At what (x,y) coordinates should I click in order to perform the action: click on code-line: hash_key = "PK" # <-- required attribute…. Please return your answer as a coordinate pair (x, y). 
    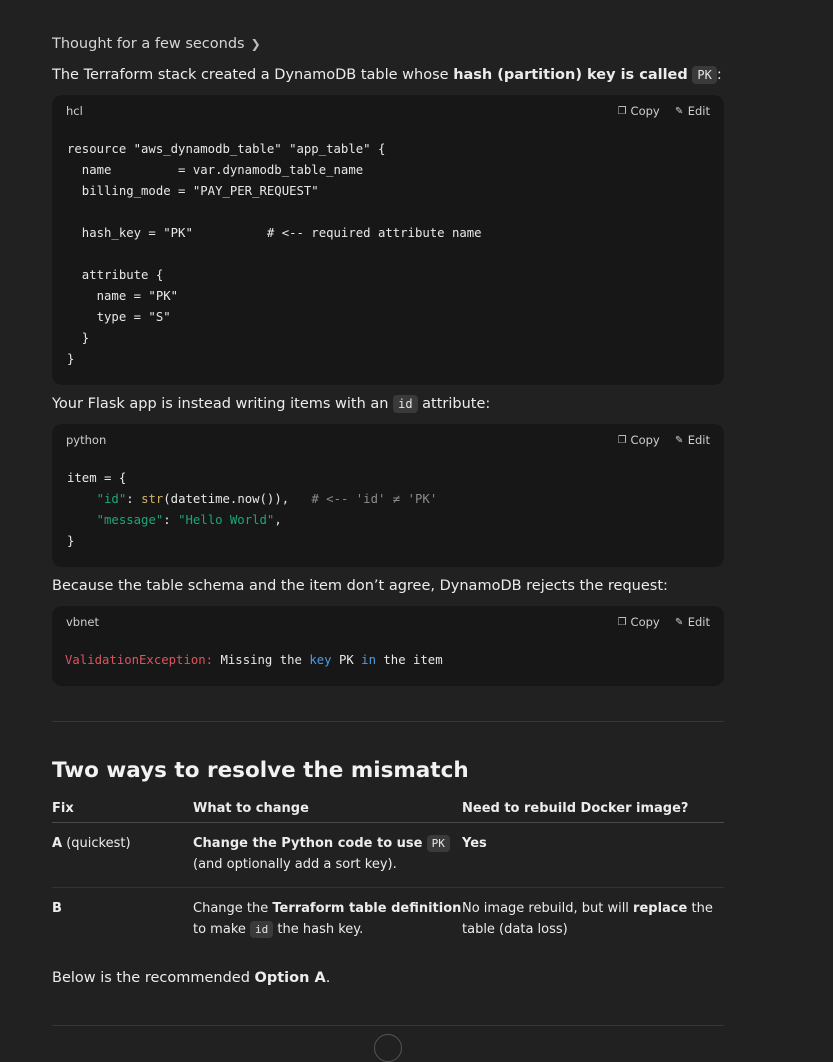
    Looking at the image, I should click on (274, 233).